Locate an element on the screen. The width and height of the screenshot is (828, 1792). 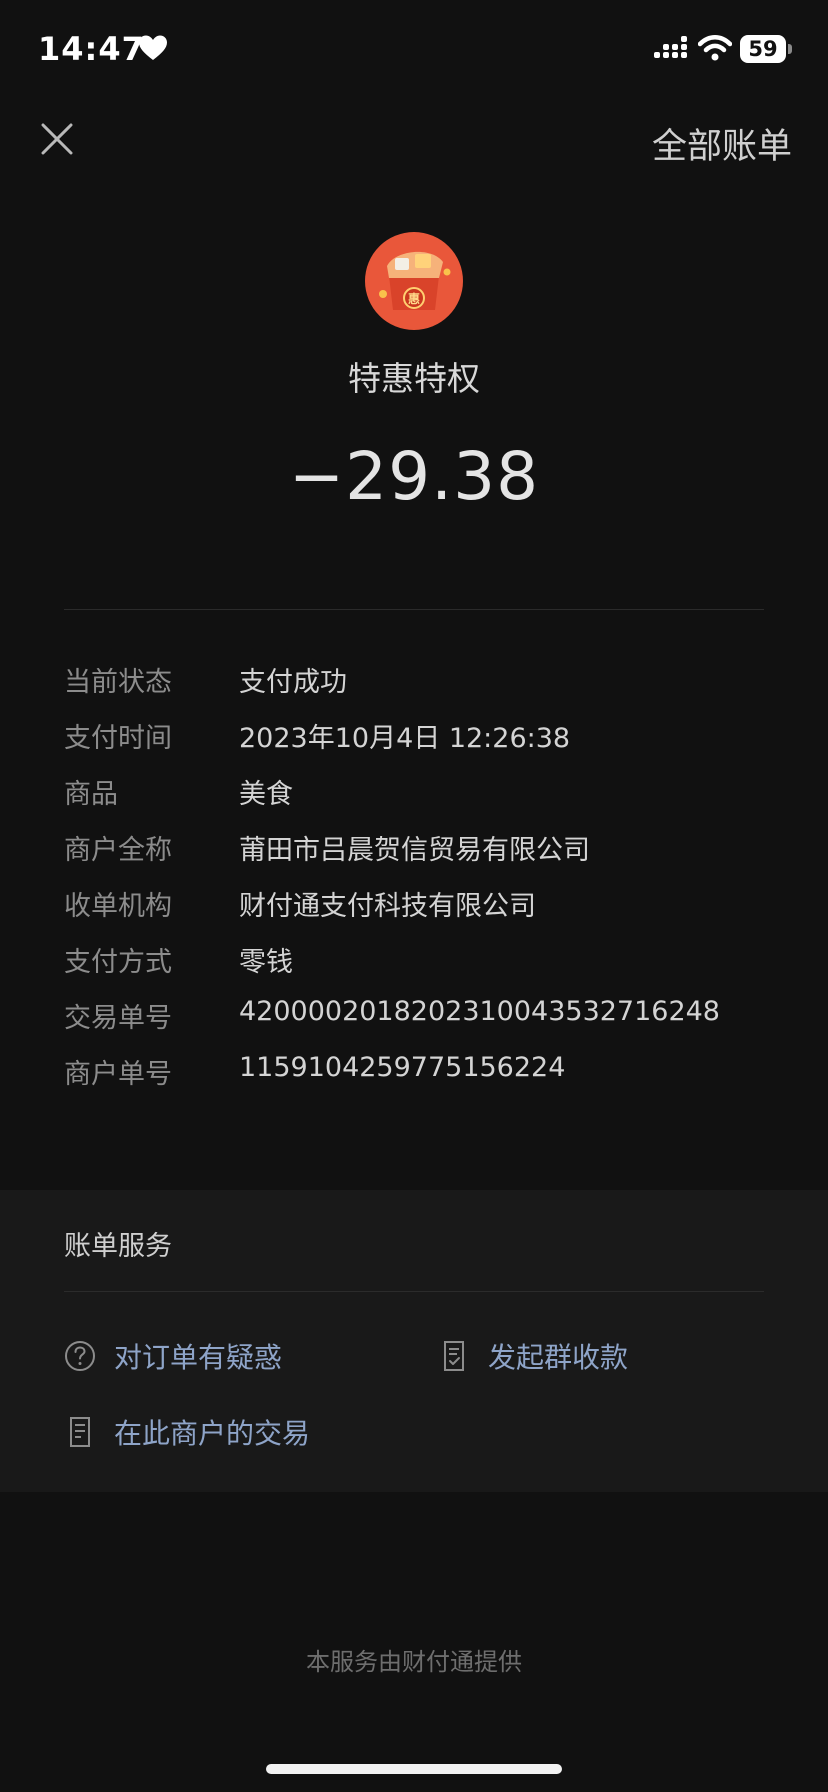
bill-services-title: 账单服务 is located at coordinates (118, 1246).